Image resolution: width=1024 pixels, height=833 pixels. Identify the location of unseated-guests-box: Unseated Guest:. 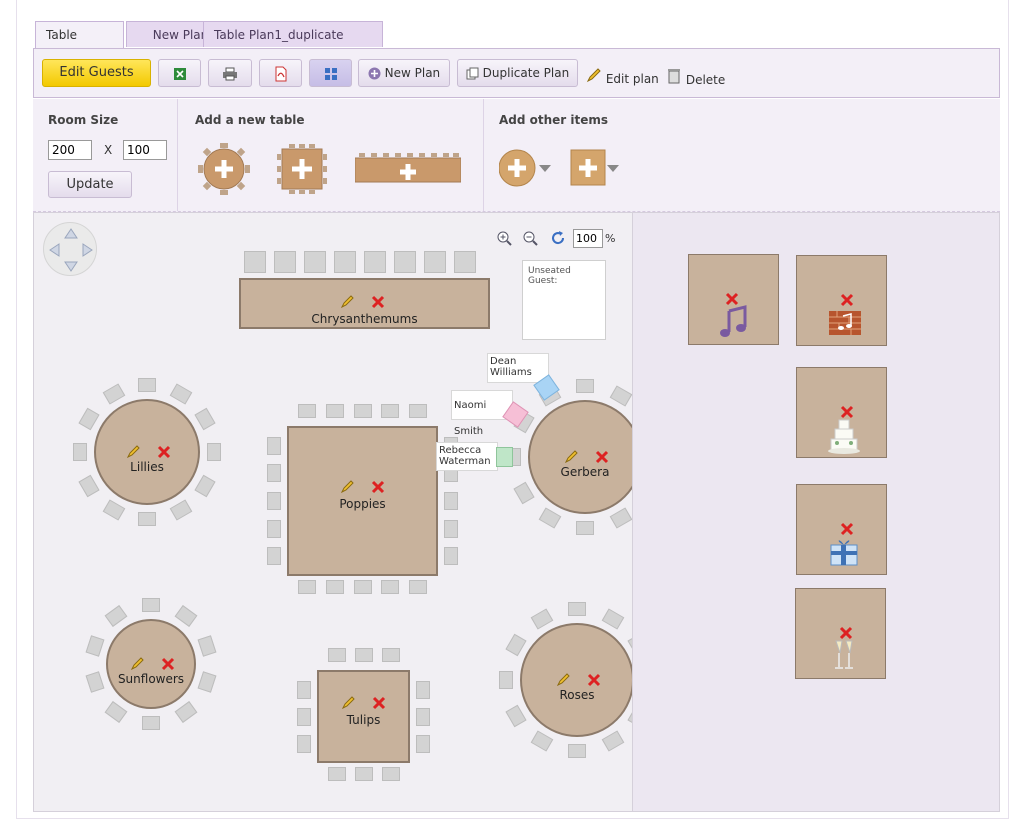
(564, 300).